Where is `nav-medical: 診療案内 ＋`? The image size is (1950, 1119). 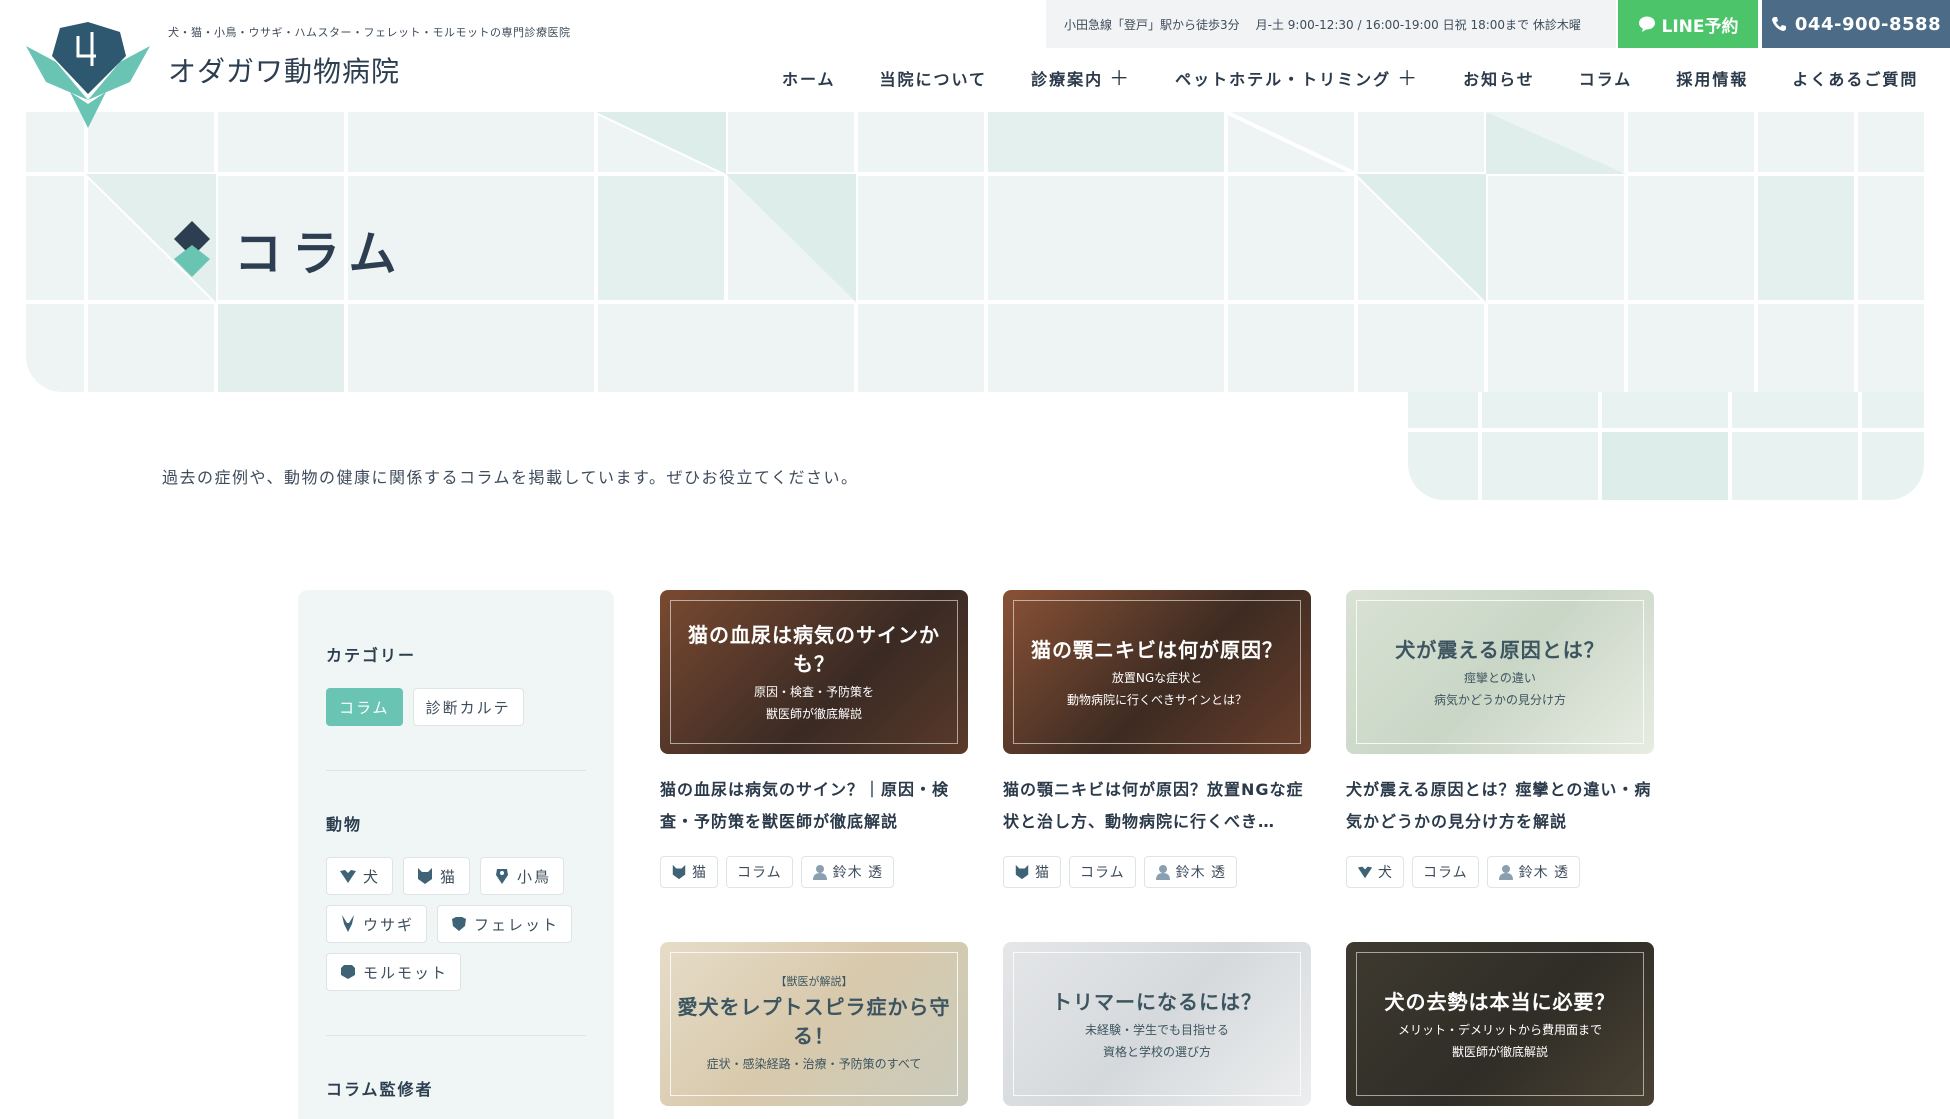 nav-medical: 診療案内 ＋ is located at coordinates (1081, 78).